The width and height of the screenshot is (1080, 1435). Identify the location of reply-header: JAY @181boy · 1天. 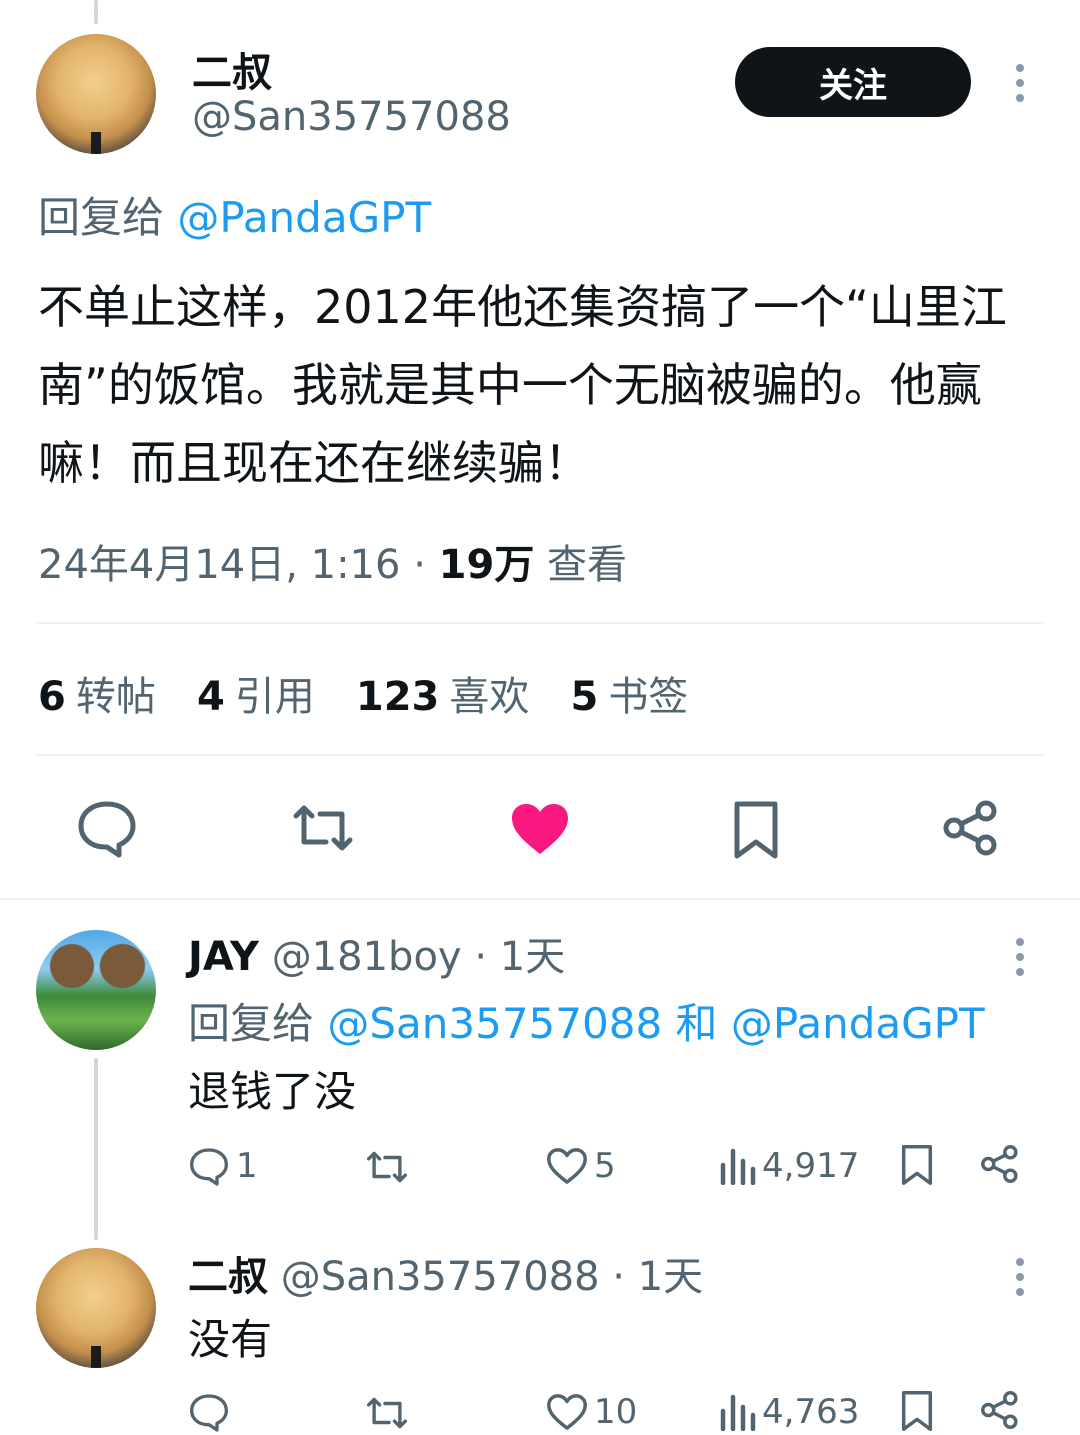
(376, 953).